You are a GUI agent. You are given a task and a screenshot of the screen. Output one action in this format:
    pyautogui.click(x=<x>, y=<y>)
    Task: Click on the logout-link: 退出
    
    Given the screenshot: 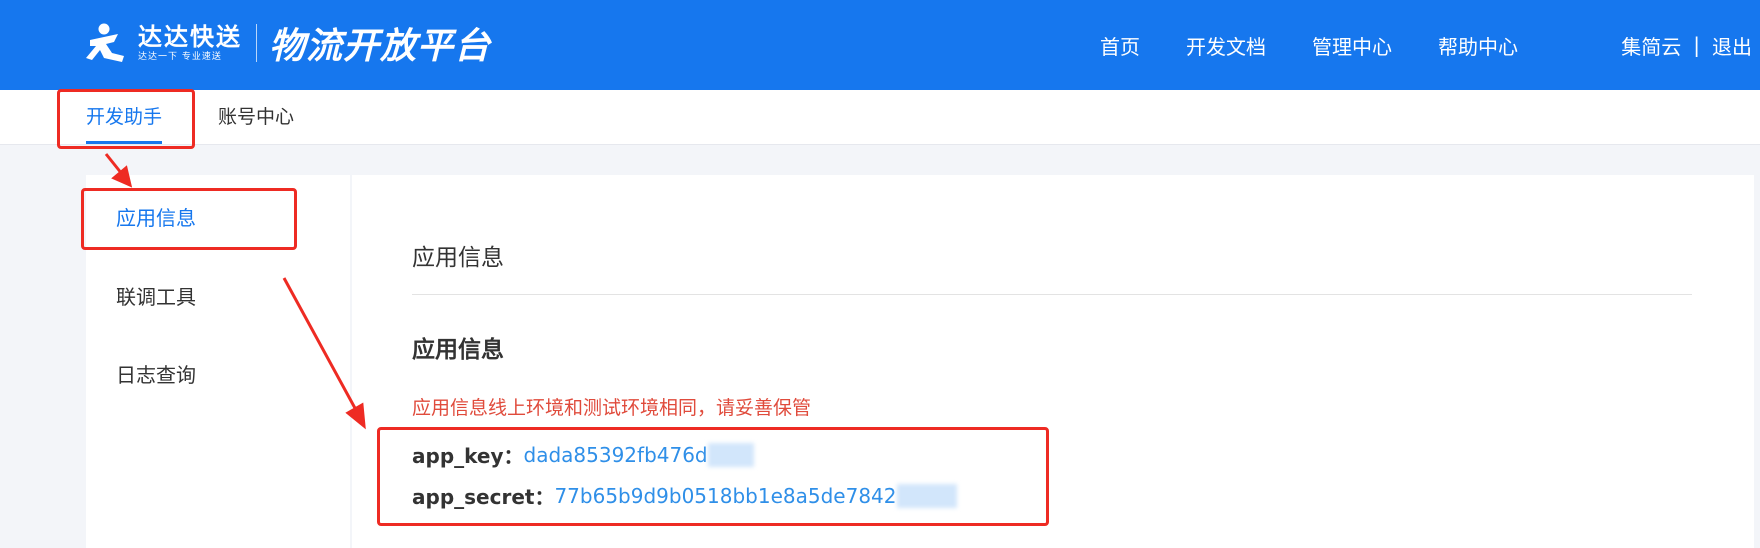 What is the action you would take?
    pyautogui.click(x=1732, y=45)
    